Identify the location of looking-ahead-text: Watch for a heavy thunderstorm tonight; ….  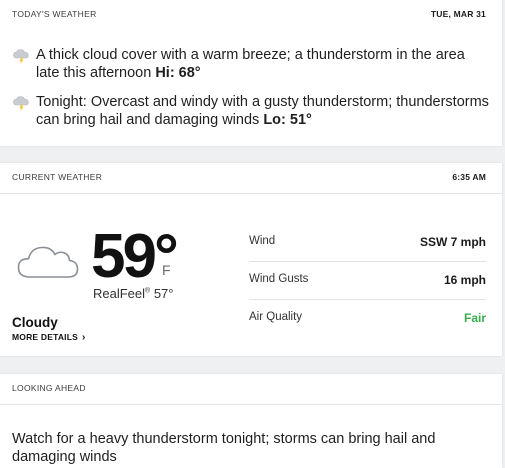
(224, 448).